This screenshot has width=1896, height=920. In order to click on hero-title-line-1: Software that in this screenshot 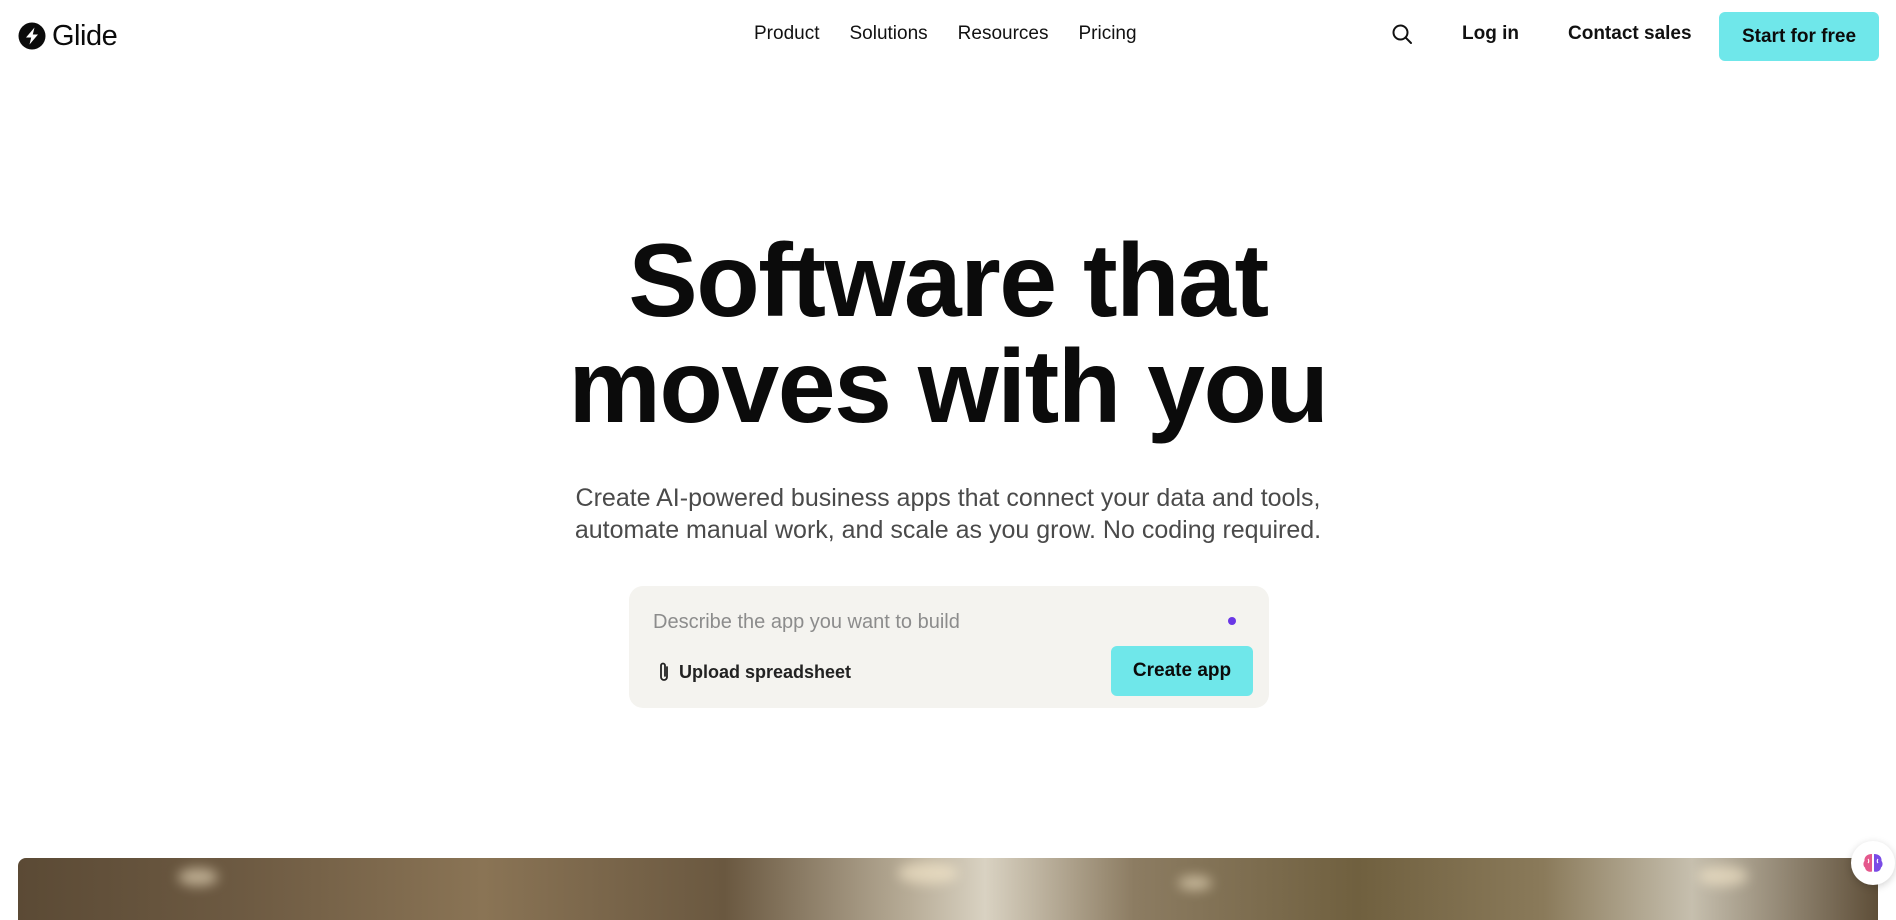, I will do `click(948, 281)`.